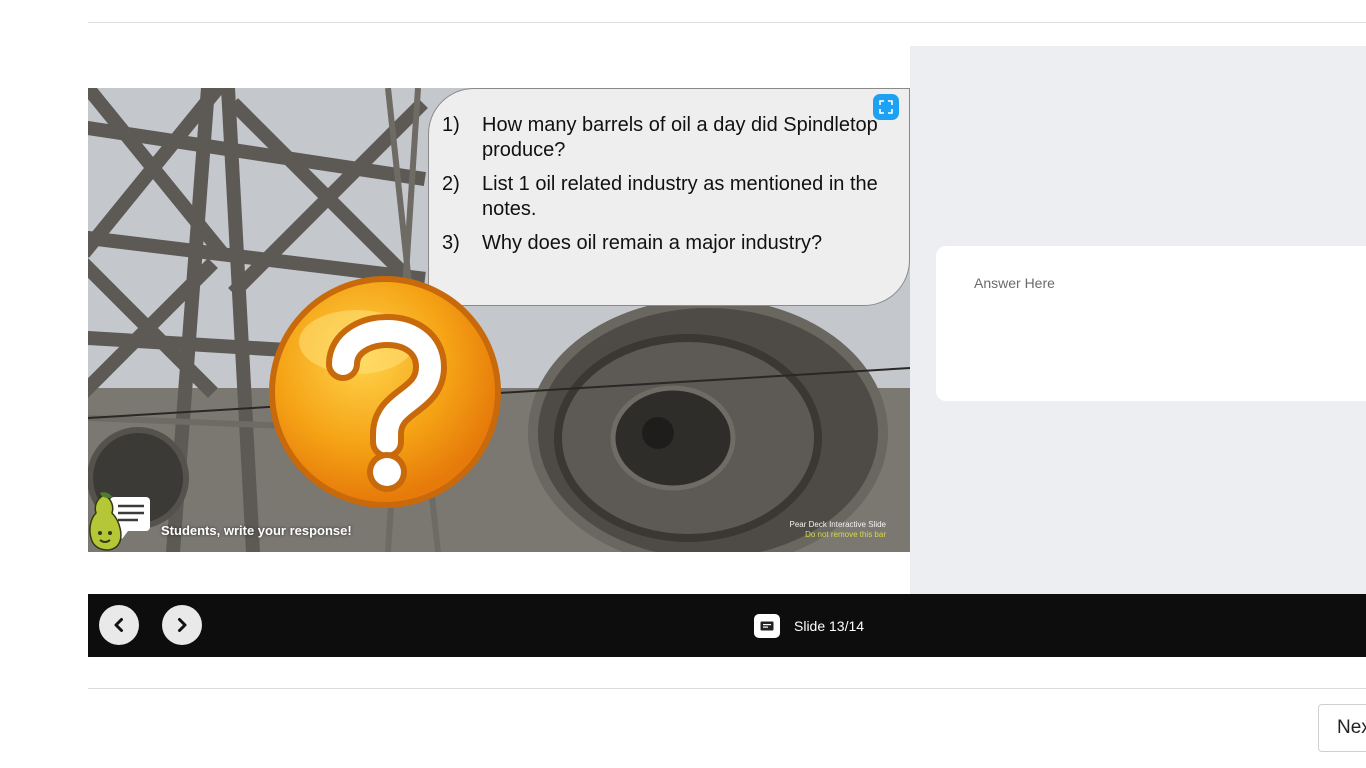 The height and width of the screenshot is (768, 1366). Describe the element at coordinates (1151, 323) in the screenshot. I see `answer-card` at that location.